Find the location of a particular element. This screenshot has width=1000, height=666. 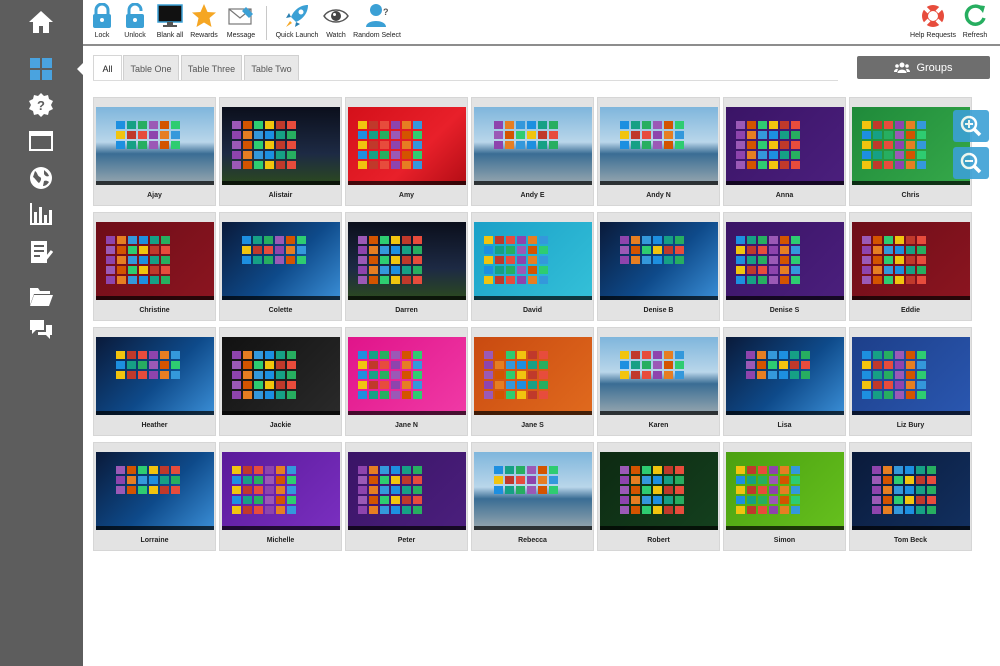

unlock-button: Unlock is located at coordinates (135, 23).